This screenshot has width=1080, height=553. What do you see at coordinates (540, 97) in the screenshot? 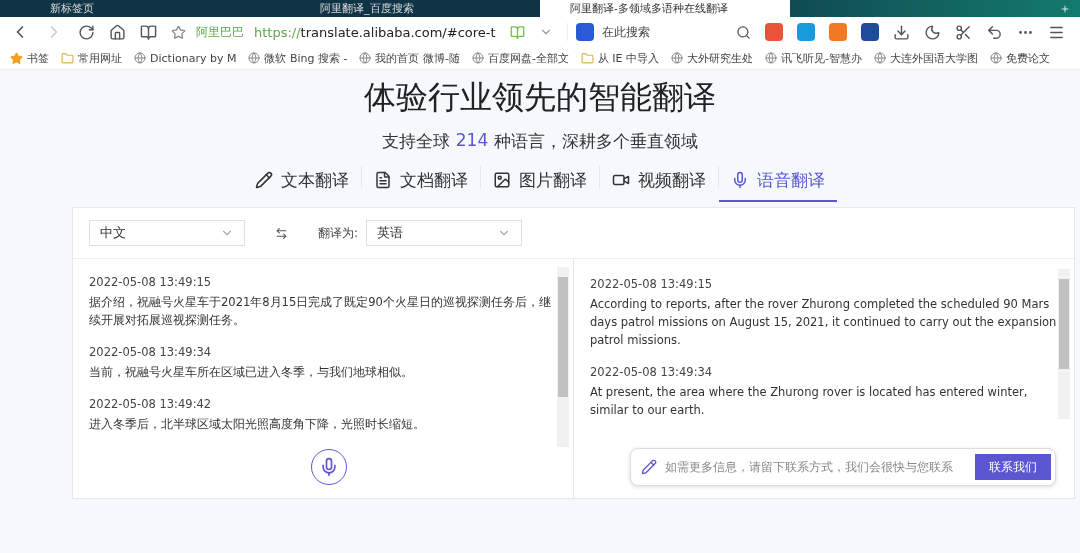
I see `page-title: 体验行业领先的智能翻译` at bounding box center [540, 97].